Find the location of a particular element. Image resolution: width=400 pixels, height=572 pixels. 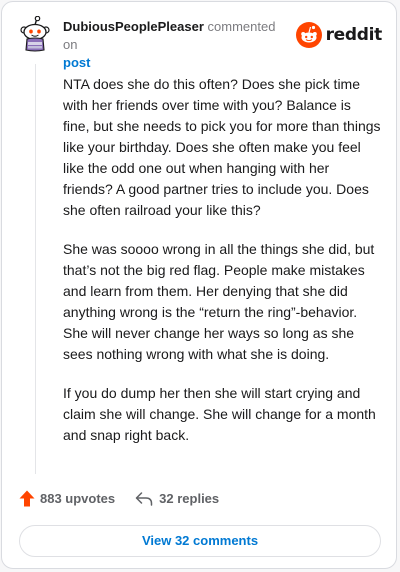

thread-line is located at coordinates (35, 269).